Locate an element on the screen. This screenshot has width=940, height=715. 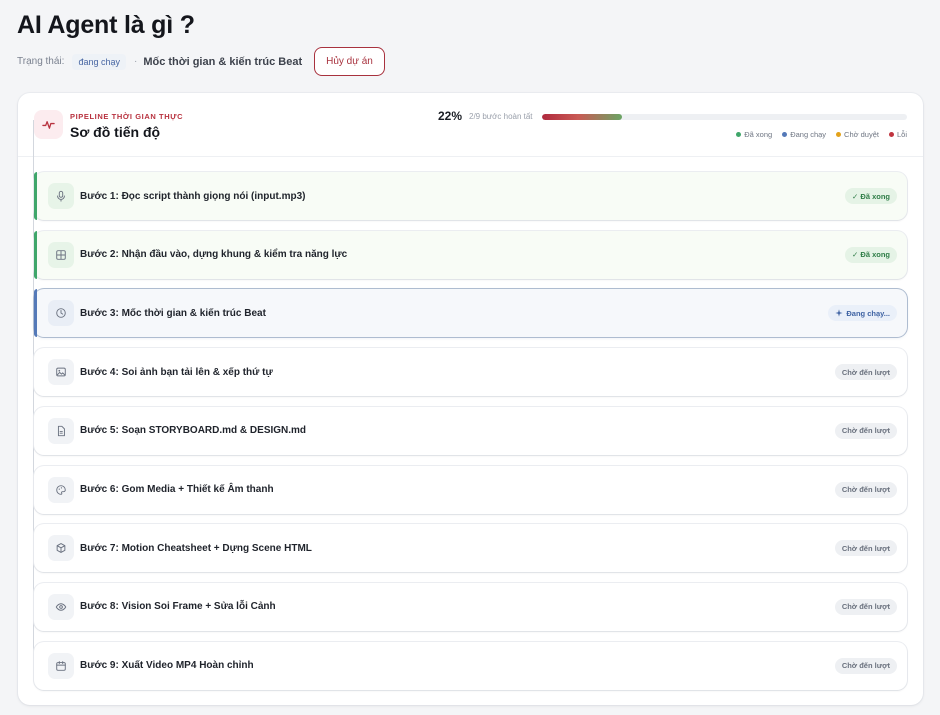
legend-running-label: Đang chạy is located at coordinates (808, 134).